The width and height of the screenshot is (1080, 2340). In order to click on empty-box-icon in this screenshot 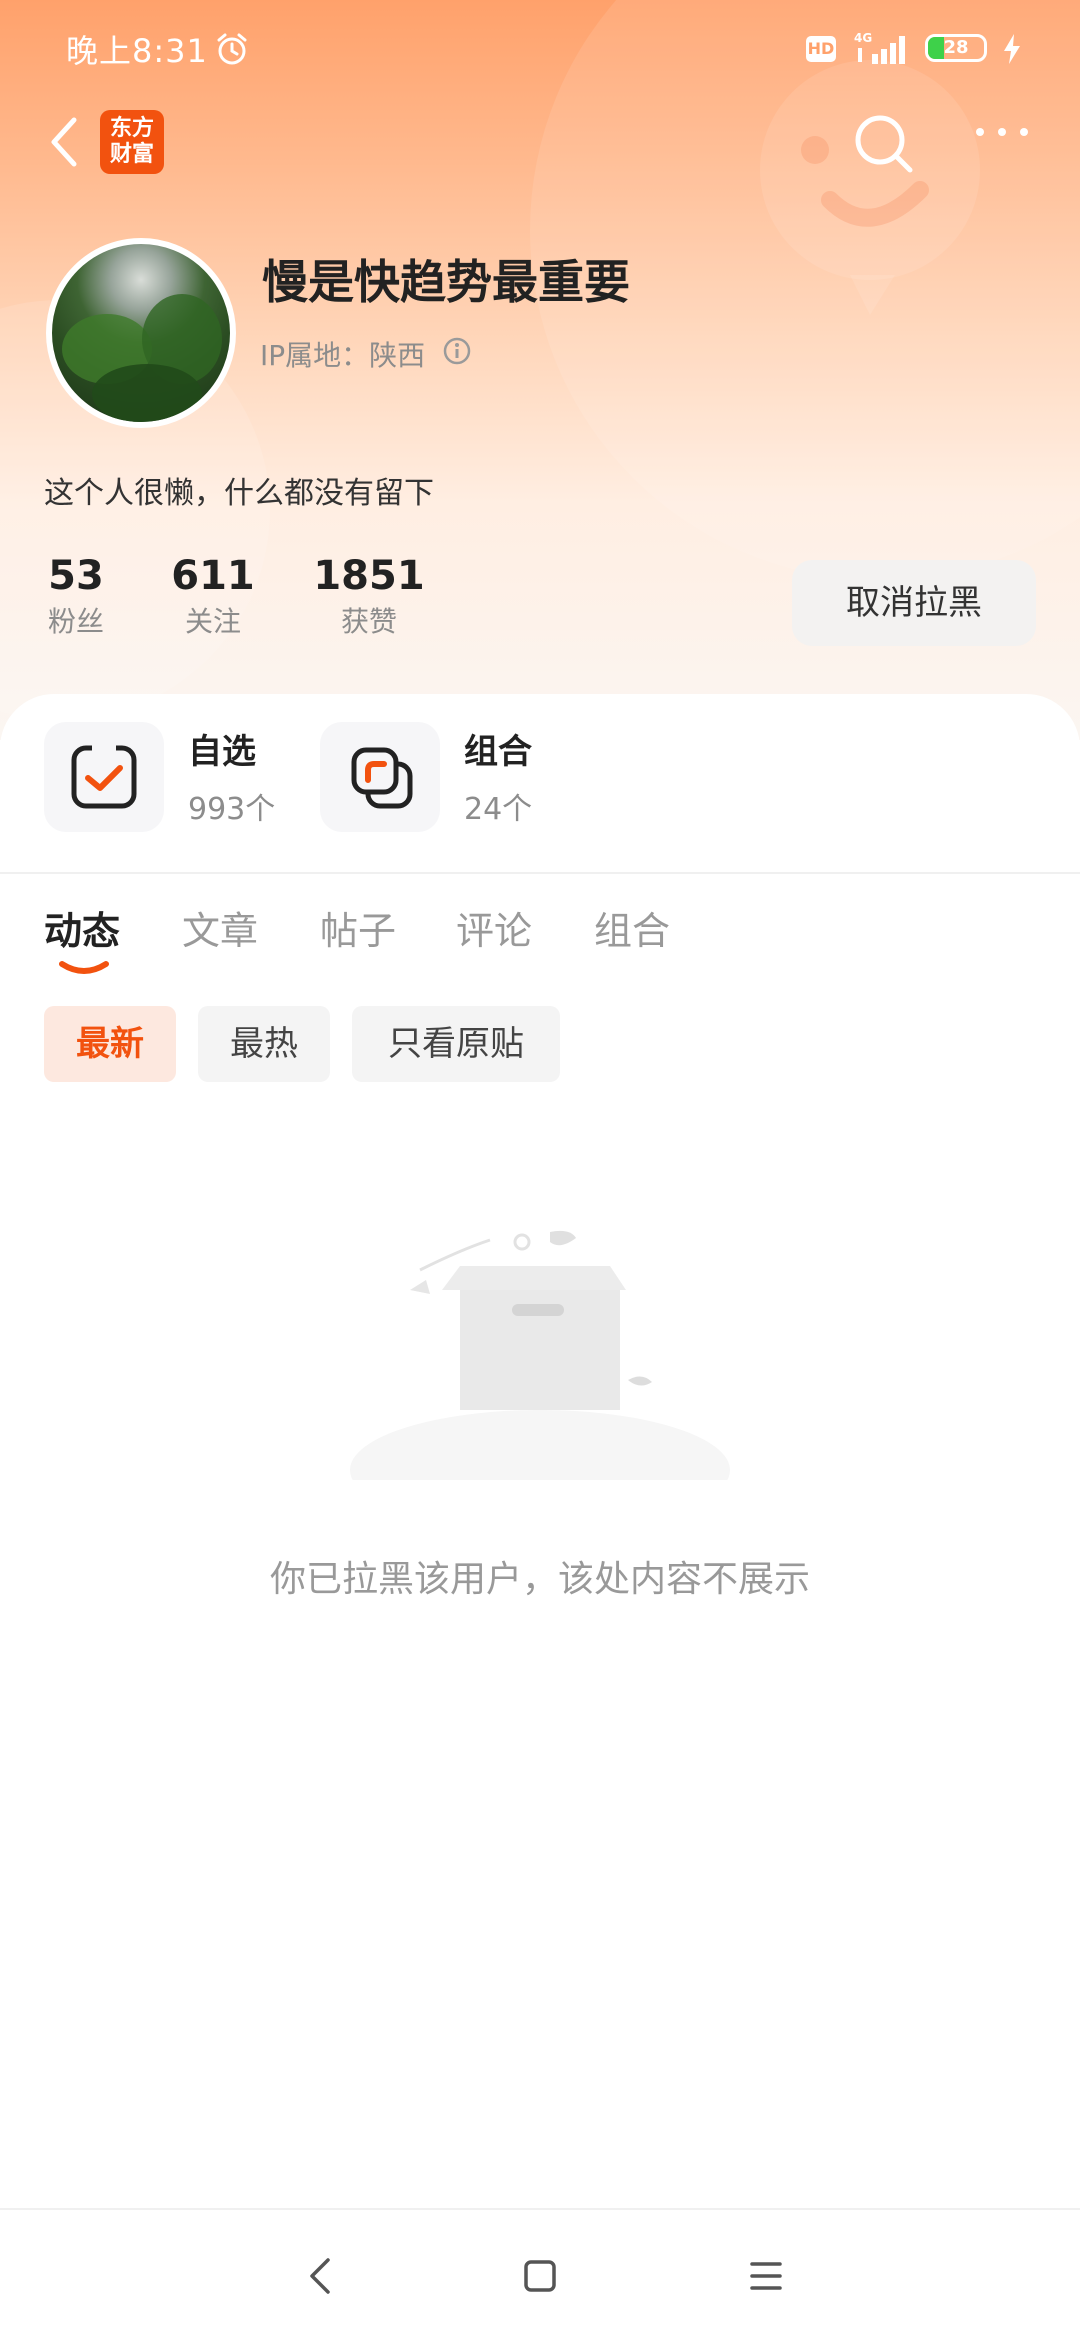, I will do `click(540, 1355)`.